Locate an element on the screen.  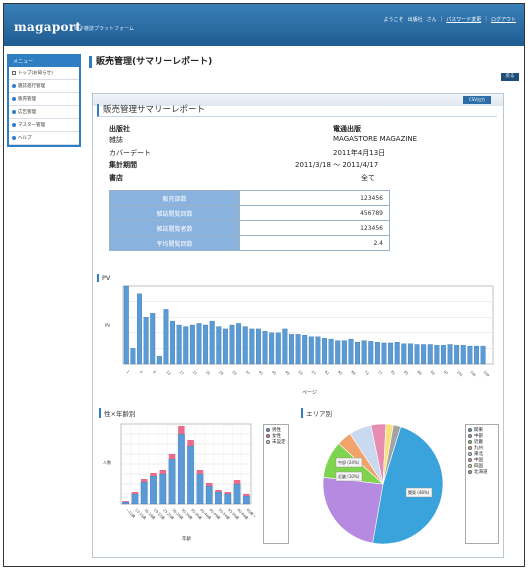
stat-value: 2.4 is located at coordinates (314, 243).